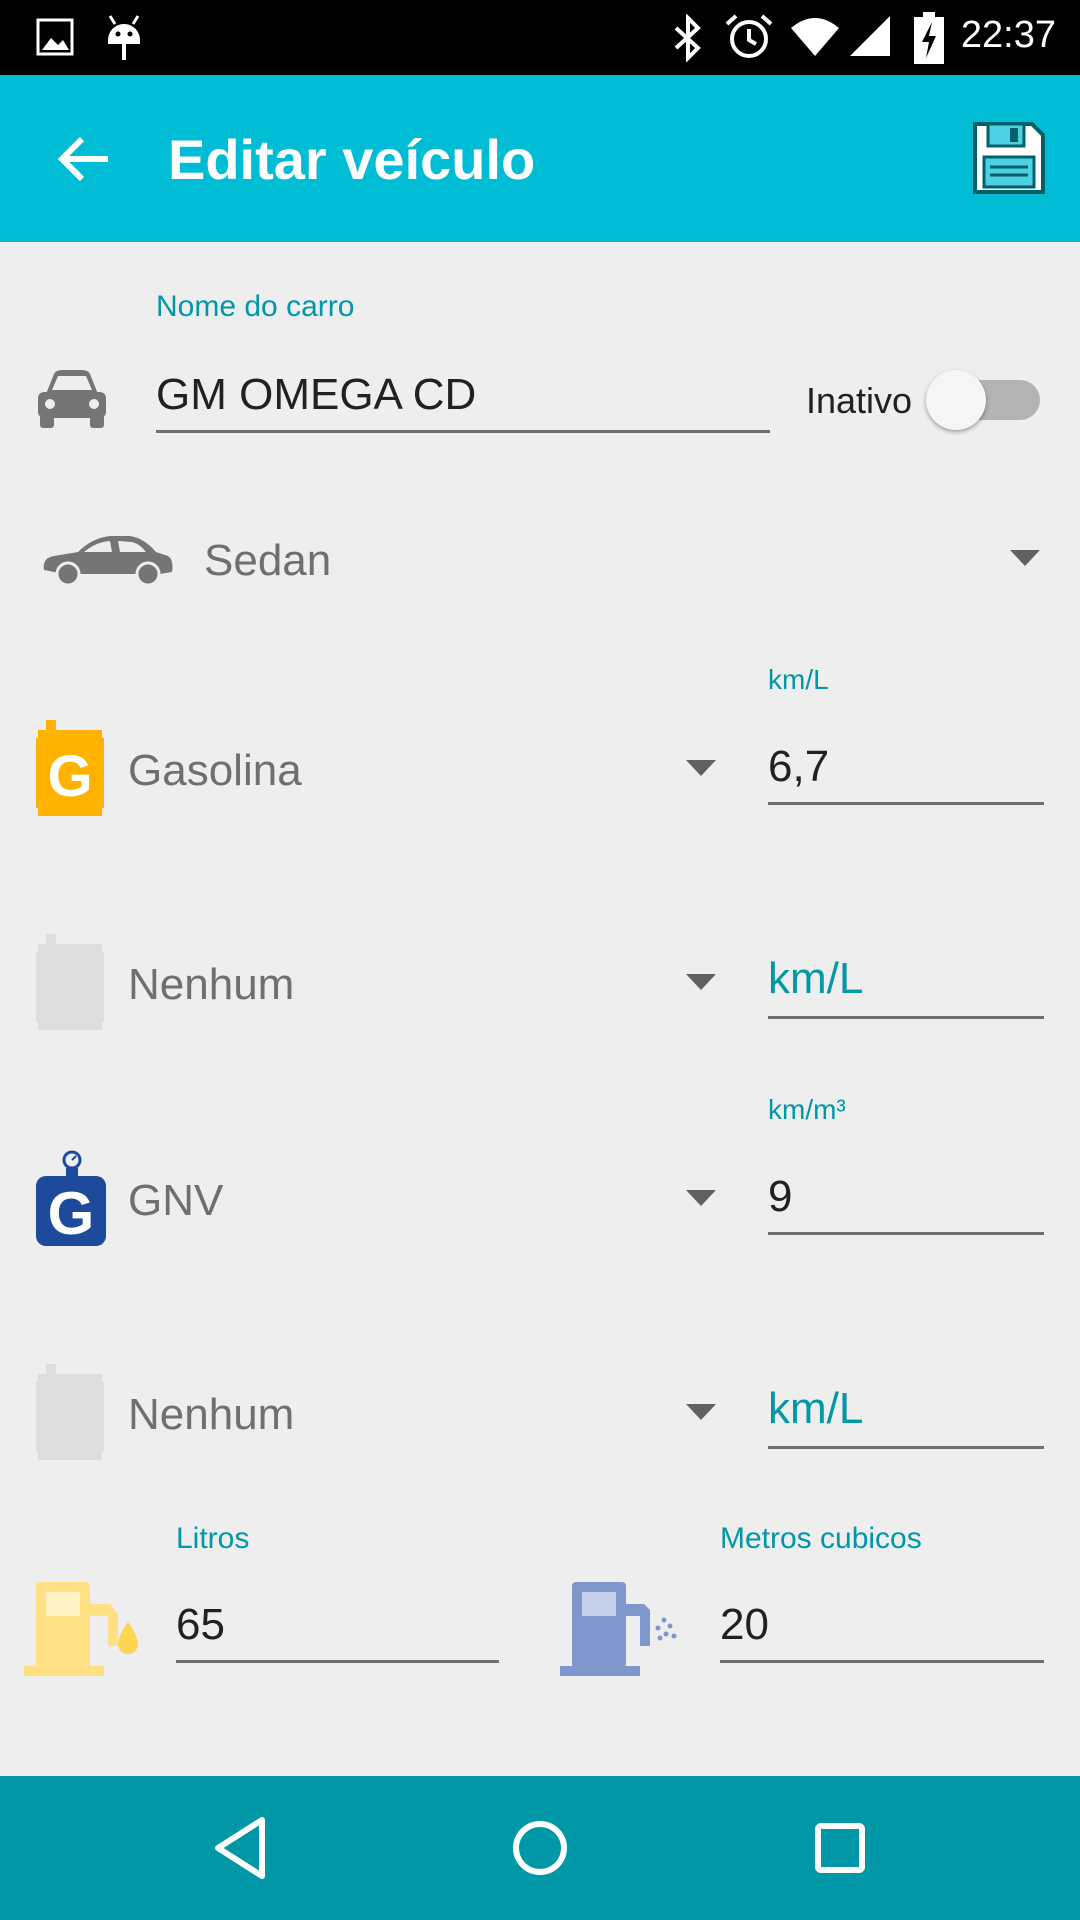 The height and width of the screenshot is (1920, 1080). I want to click on fuel-4-consumption-input: km/L, so click(815, 1409).